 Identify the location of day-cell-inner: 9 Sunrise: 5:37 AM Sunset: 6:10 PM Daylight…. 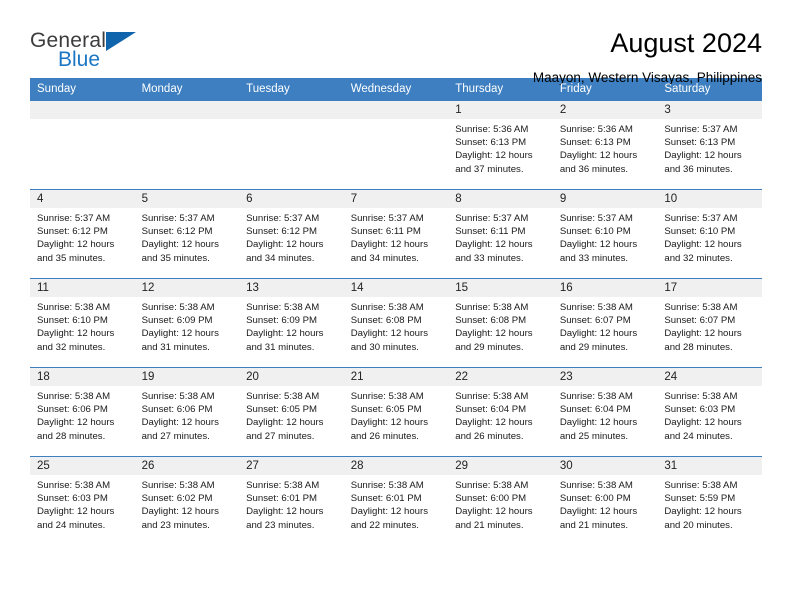
(605, 234).